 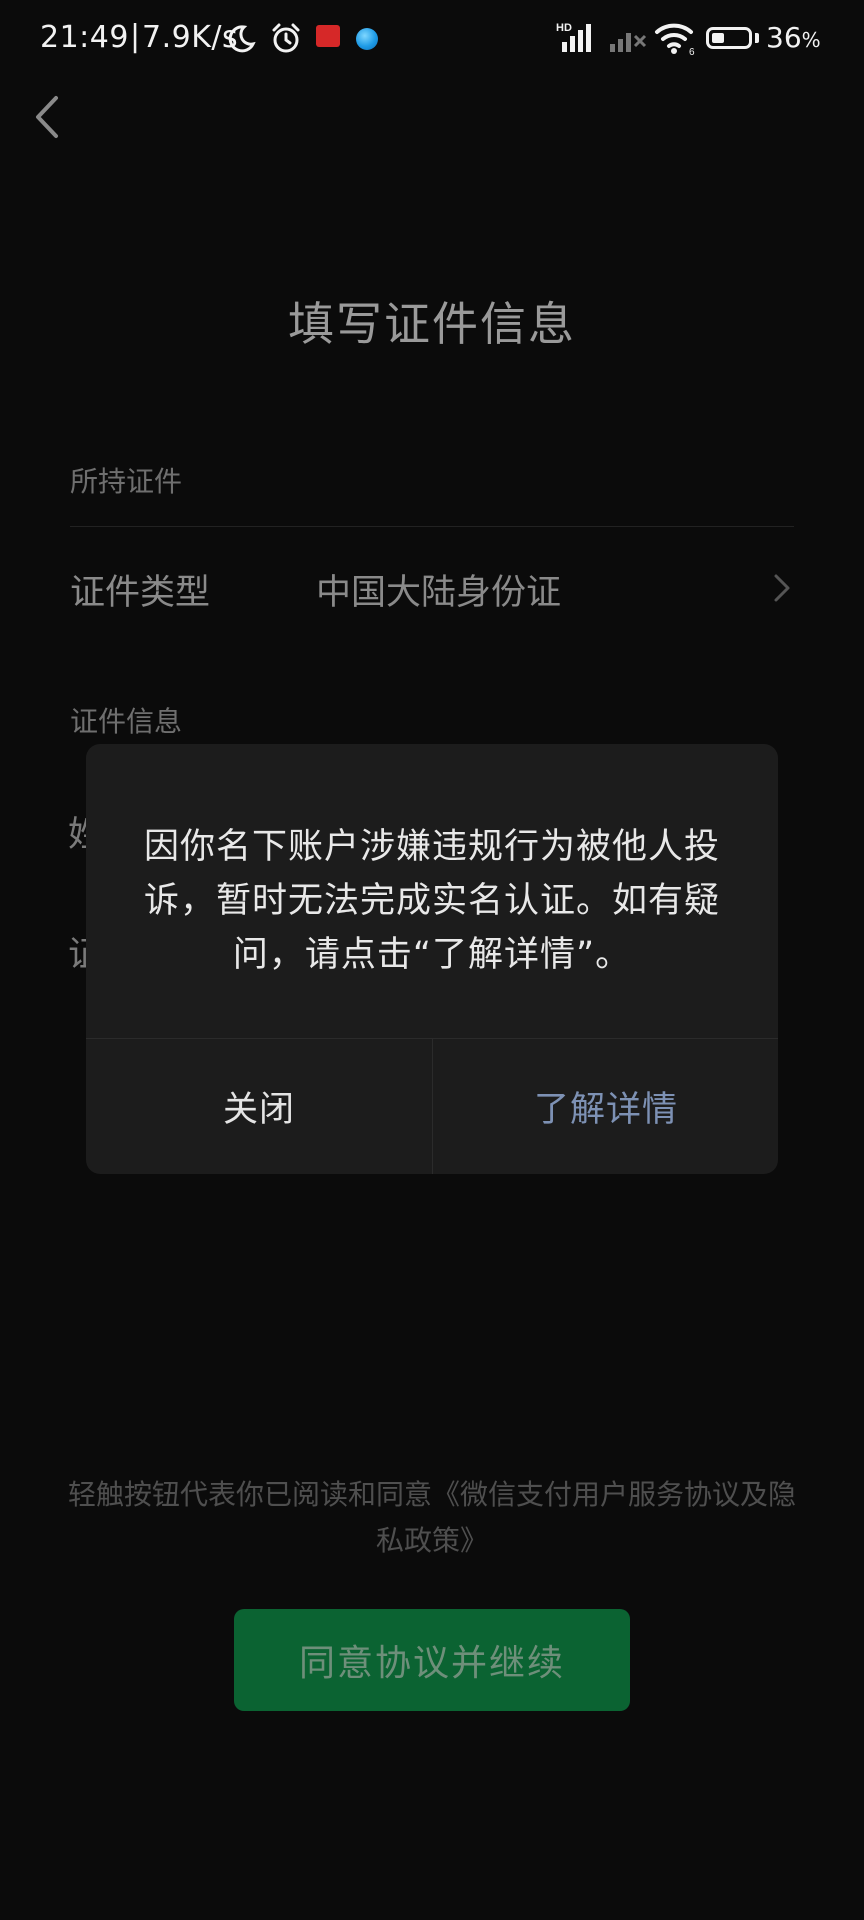 What do you see at coordinates (729, 38) in the screenshot?
I see `battery-icon` at bounding box center [729, 38].